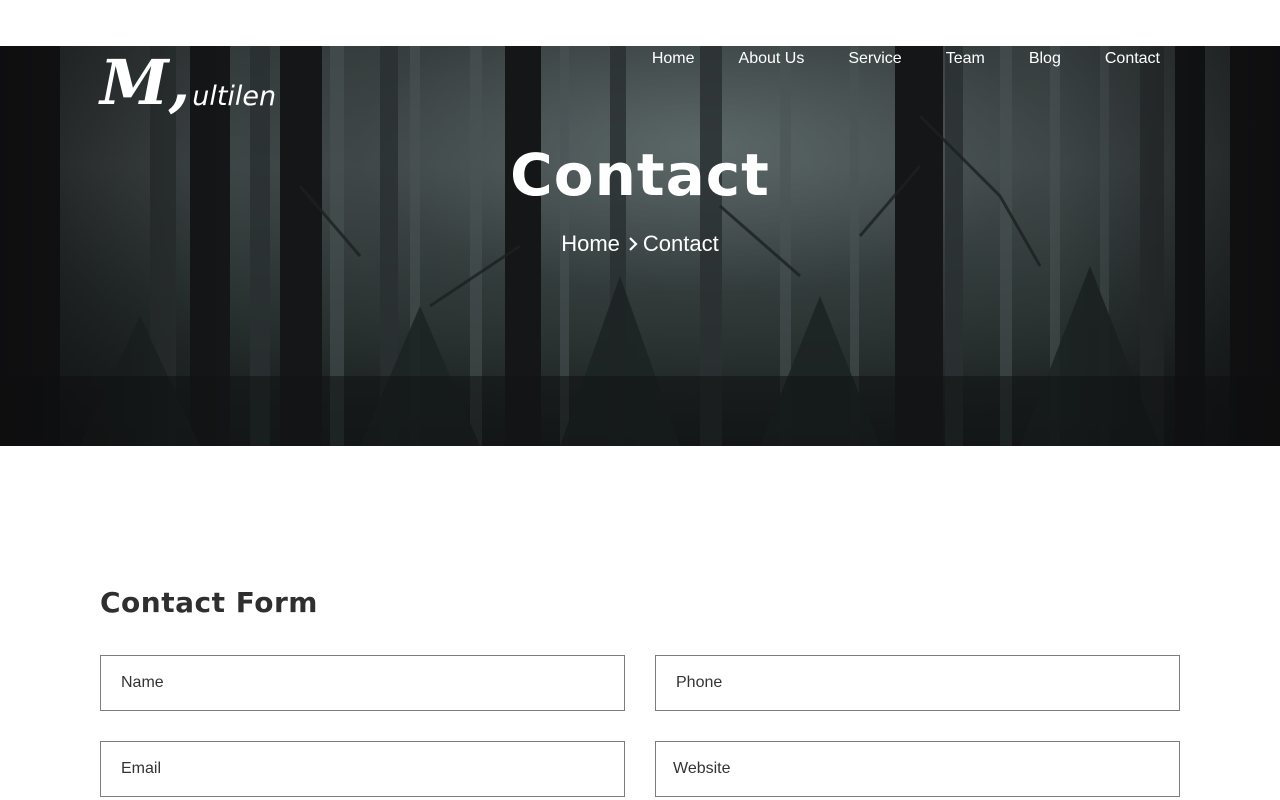  Describe the element at coordinates (1045, 59) in the screenshot. I see `nav-item-blog: Blog` at that location.